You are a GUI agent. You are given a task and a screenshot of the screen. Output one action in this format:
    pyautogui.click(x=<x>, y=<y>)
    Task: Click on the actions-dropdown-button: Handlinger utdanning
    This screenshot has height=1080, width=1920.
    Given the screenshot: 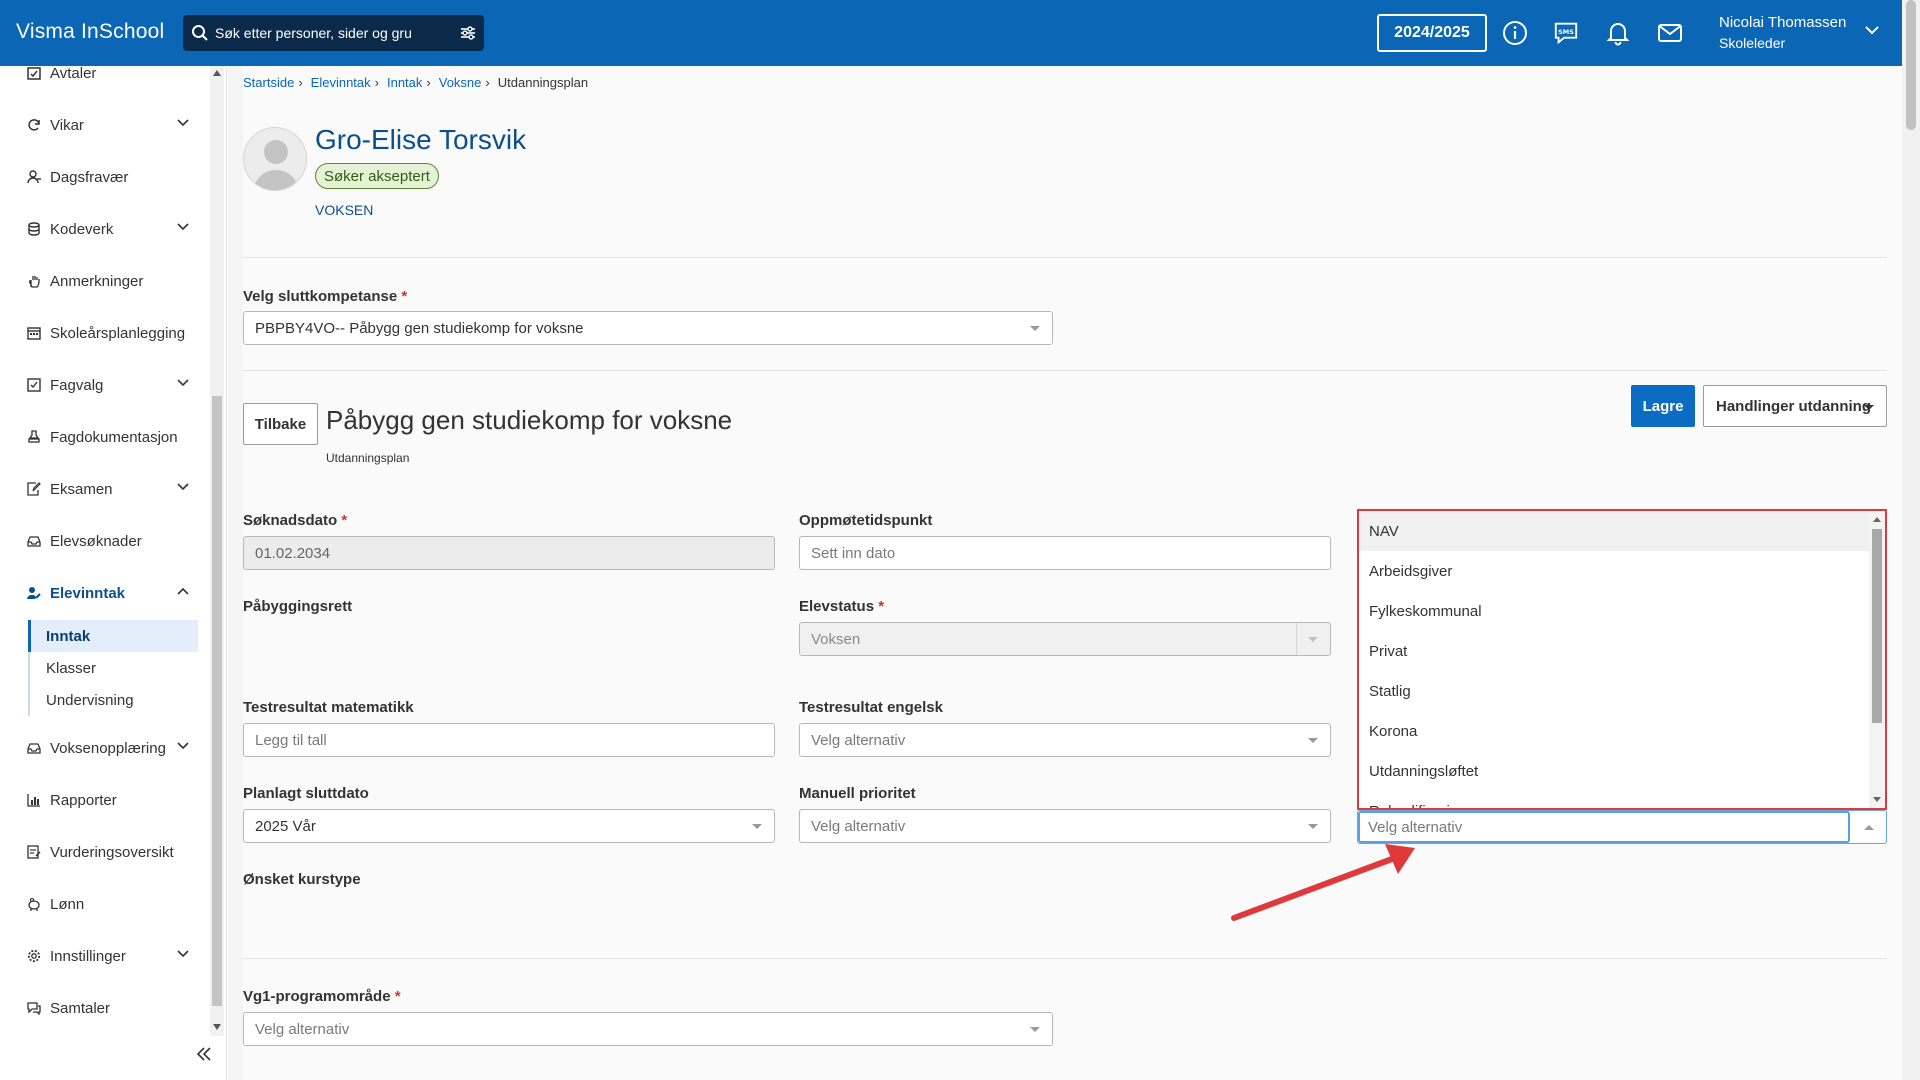 What is the action you would take?
    pyautogui.click(x=1795, y=406)
    